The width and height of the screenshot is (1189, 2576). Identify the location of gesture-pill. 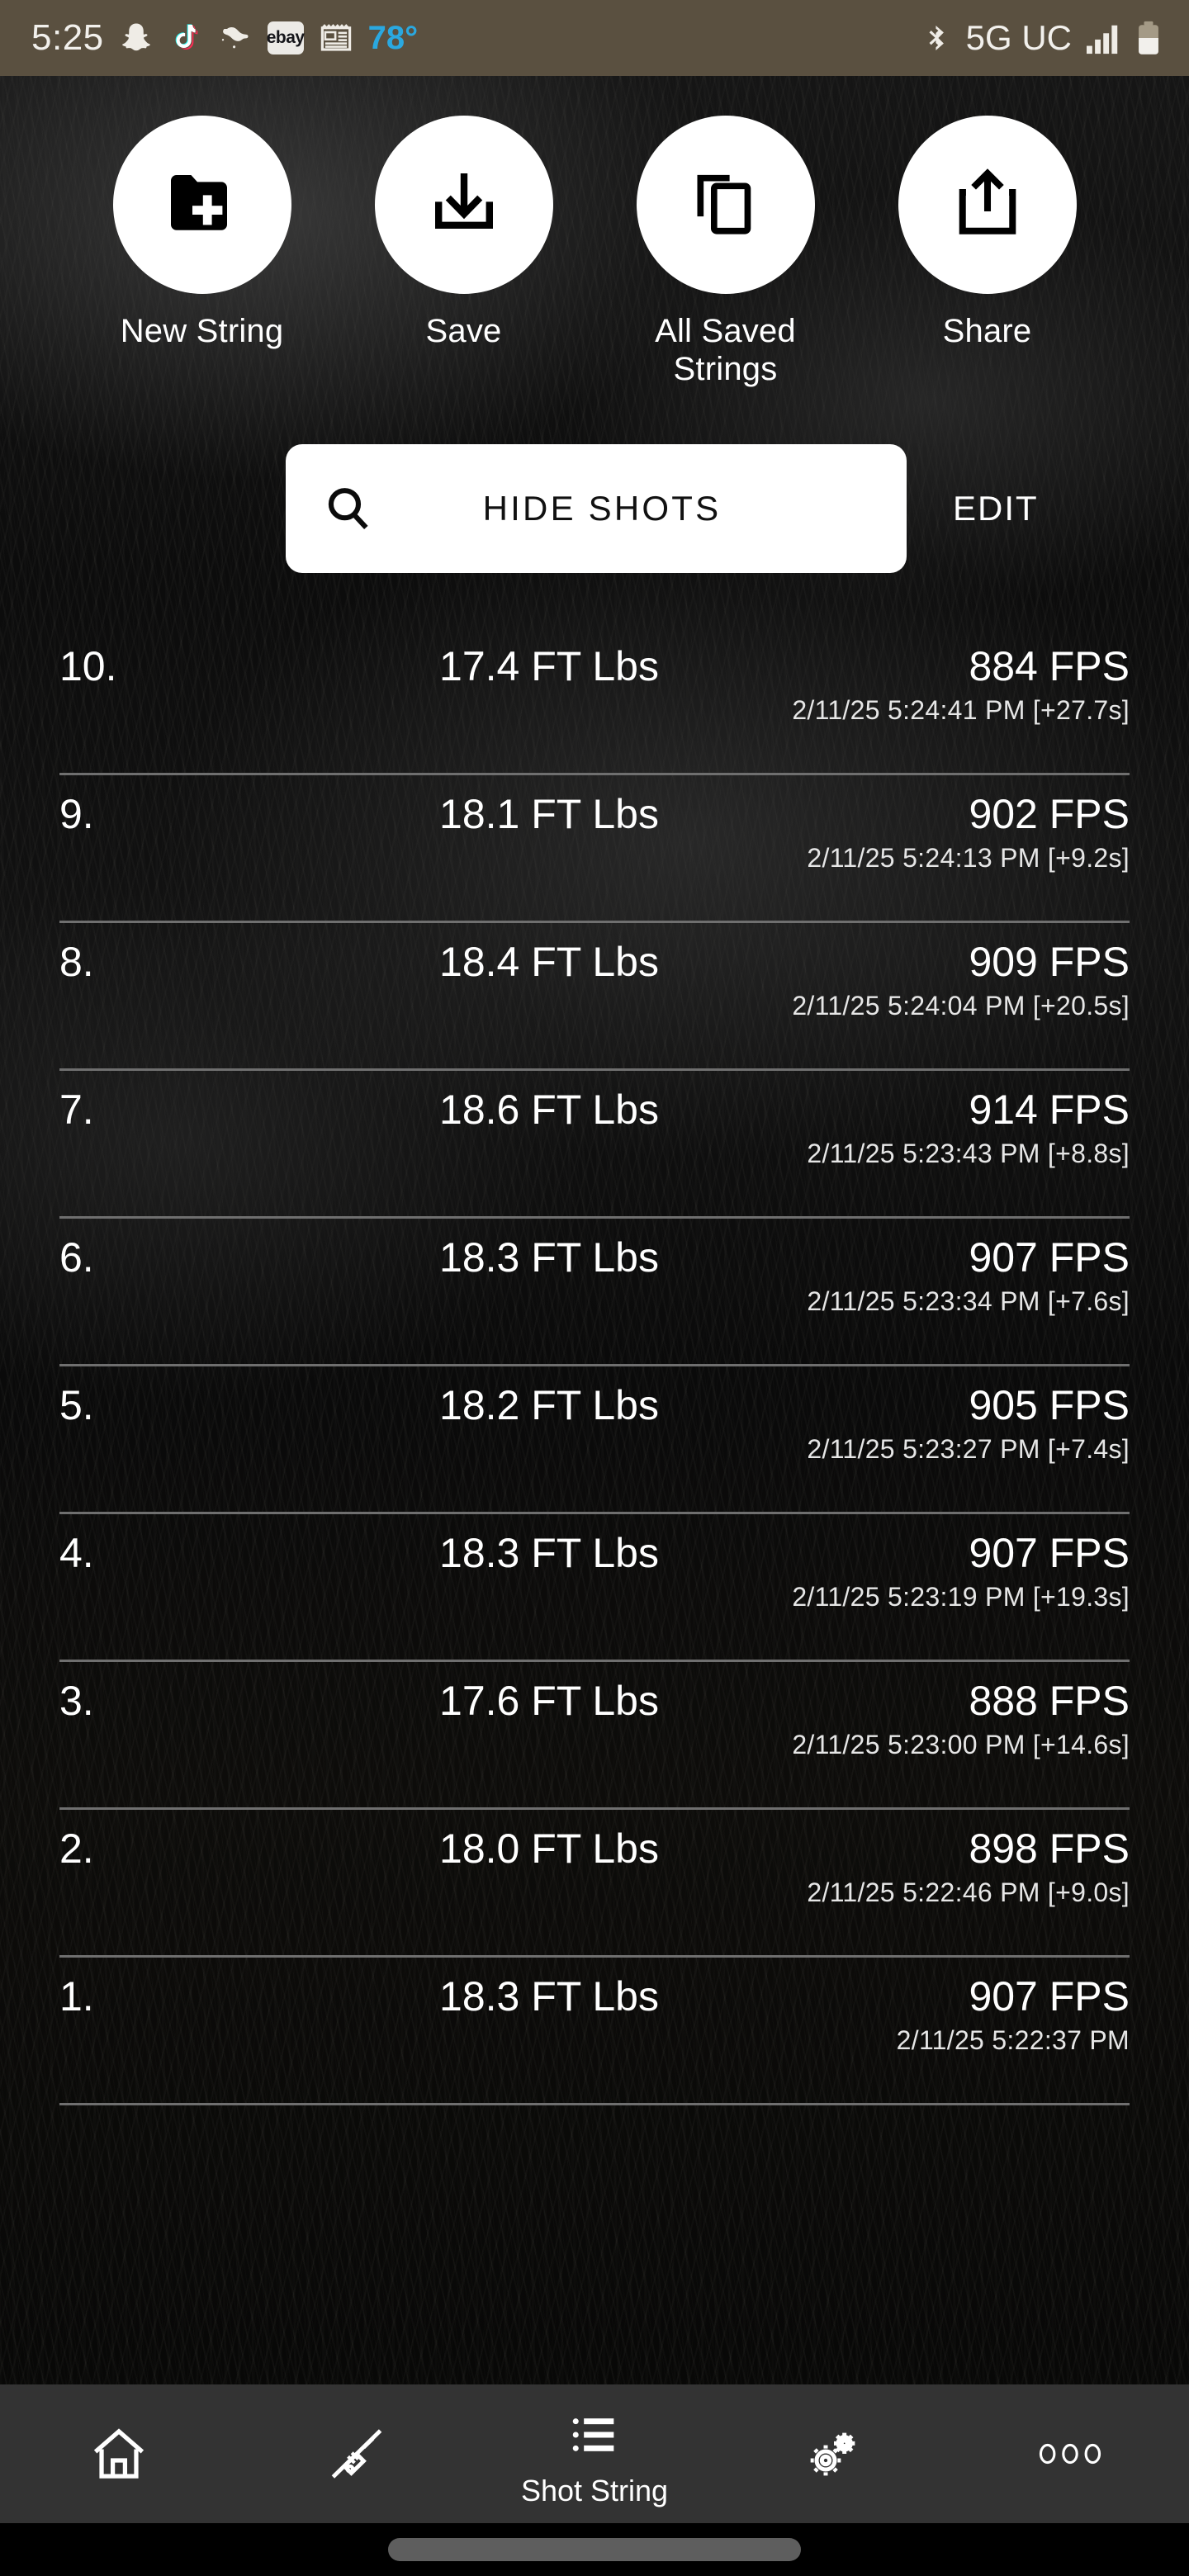
(594, 2549).